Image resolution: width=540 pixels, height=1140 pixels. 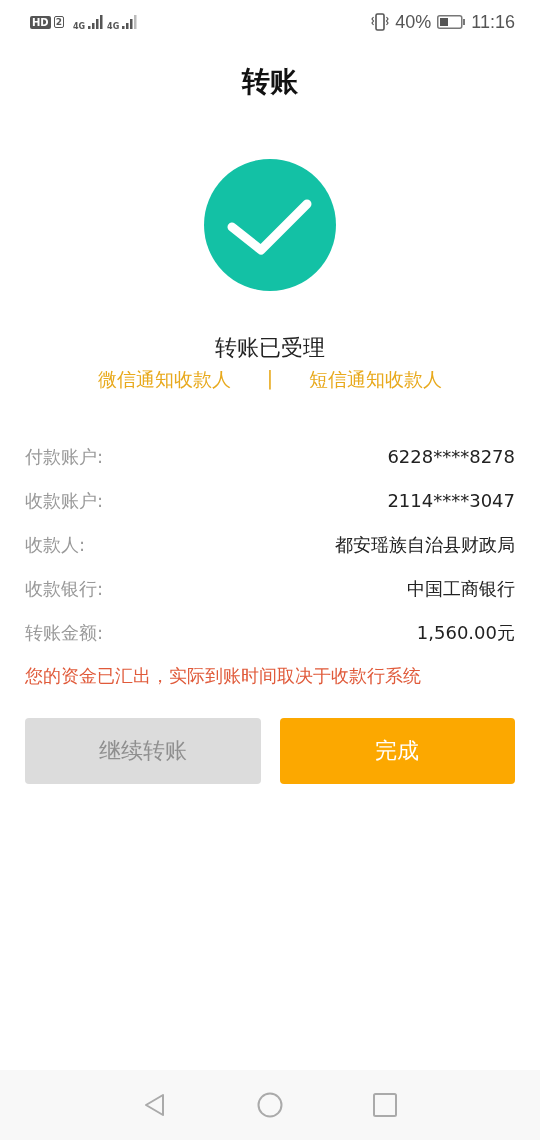 I want to click on detail-label: 收款银行:, so click(x=64, y=588).